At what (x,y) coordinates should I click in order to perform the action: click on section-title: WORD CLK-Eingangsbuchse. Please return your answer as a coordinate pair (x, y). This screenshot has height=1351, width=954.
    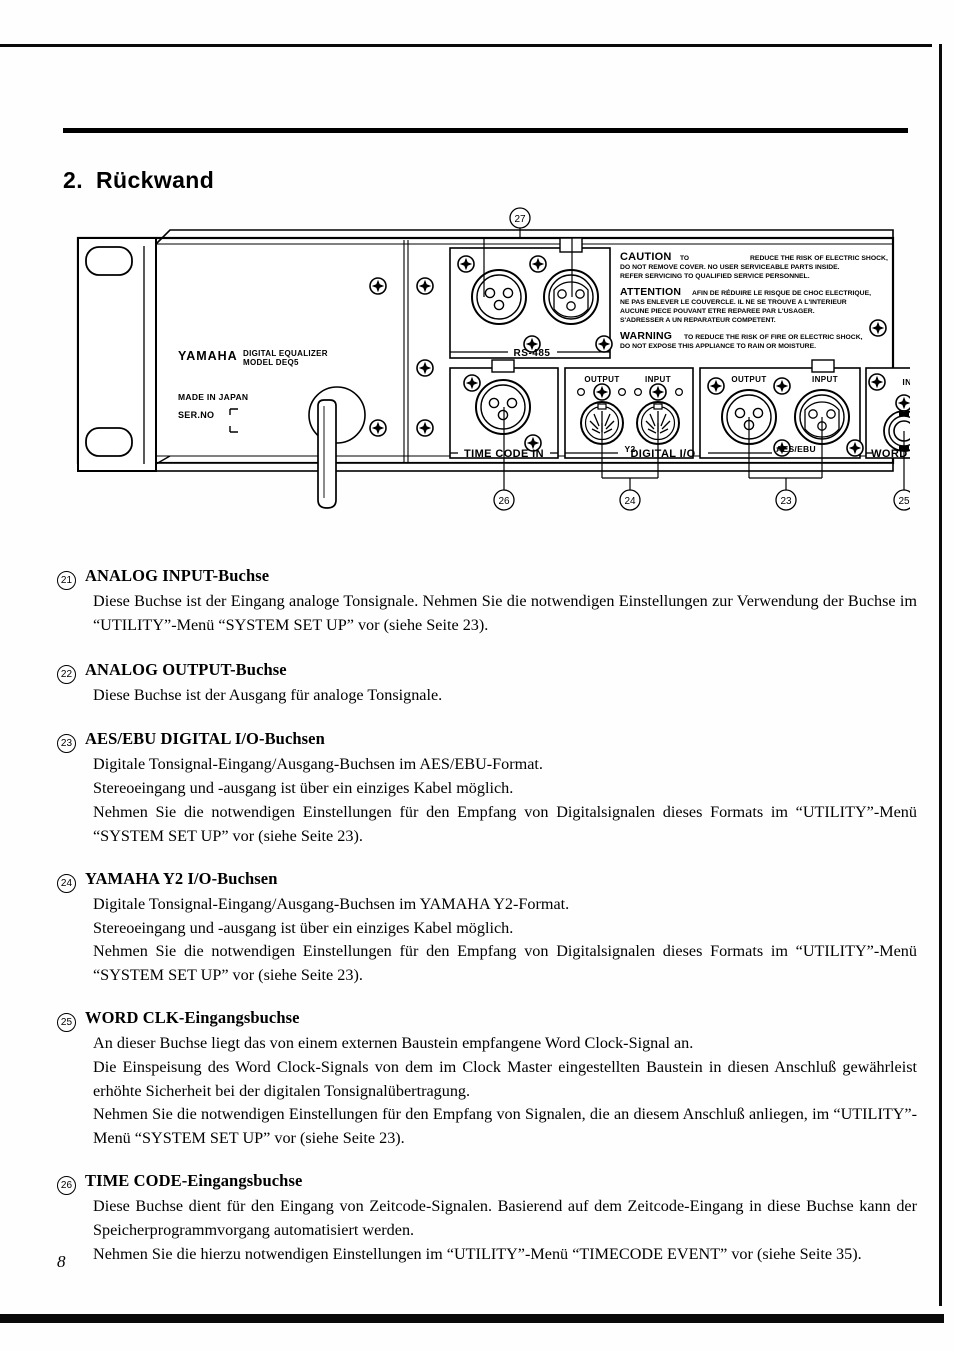
    Looking at the image, I should click on (192, 1017).